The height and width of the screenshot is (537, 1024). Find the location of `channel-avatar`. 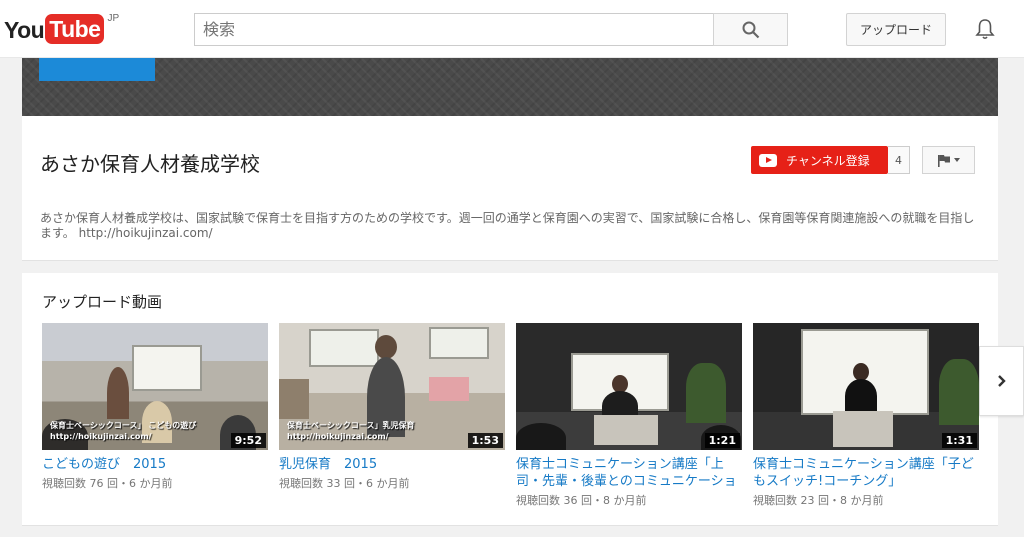

channel-avatar is located at coordinates (97, 69).